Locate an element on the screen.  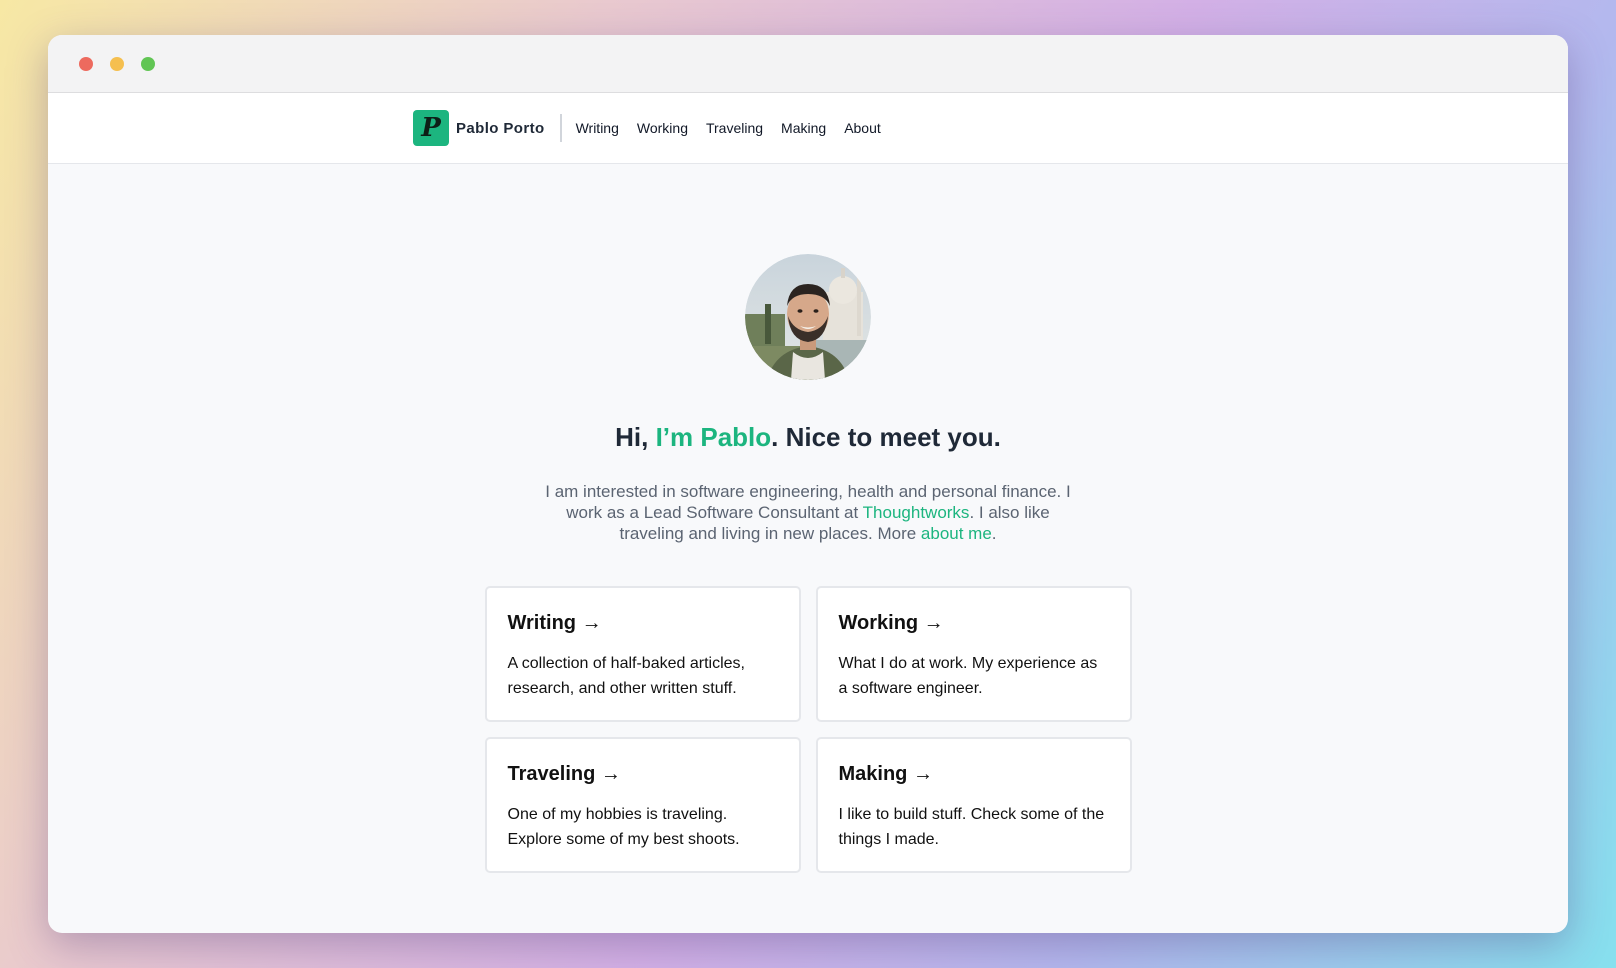
site-logo: P is located at coordinates (431, 128).